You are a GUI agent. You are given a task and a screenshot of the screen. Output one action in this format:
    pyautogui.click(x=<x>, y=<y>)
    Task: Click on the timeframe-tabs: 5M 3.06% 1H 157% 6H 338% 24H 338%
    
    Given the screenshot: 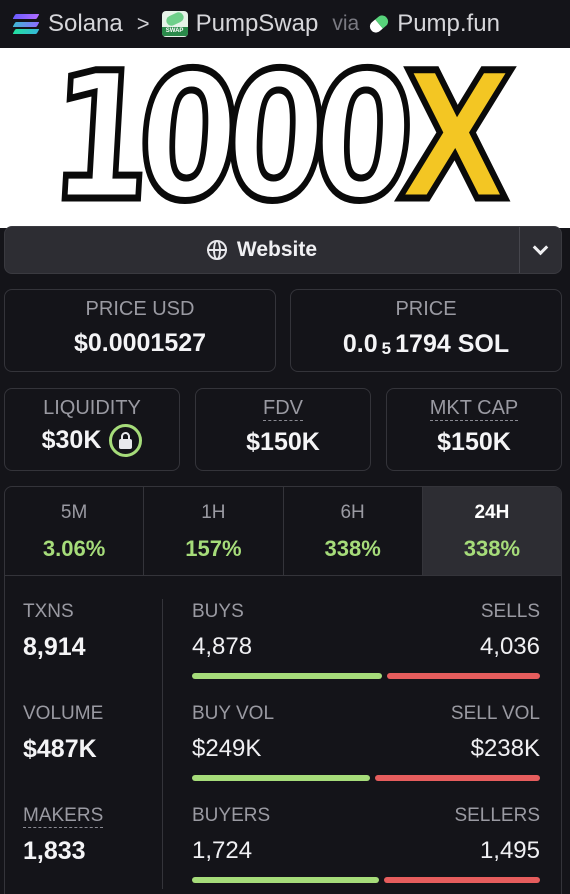 What is the action you would take?
    pyautogui.click(x=283, y=531)
    